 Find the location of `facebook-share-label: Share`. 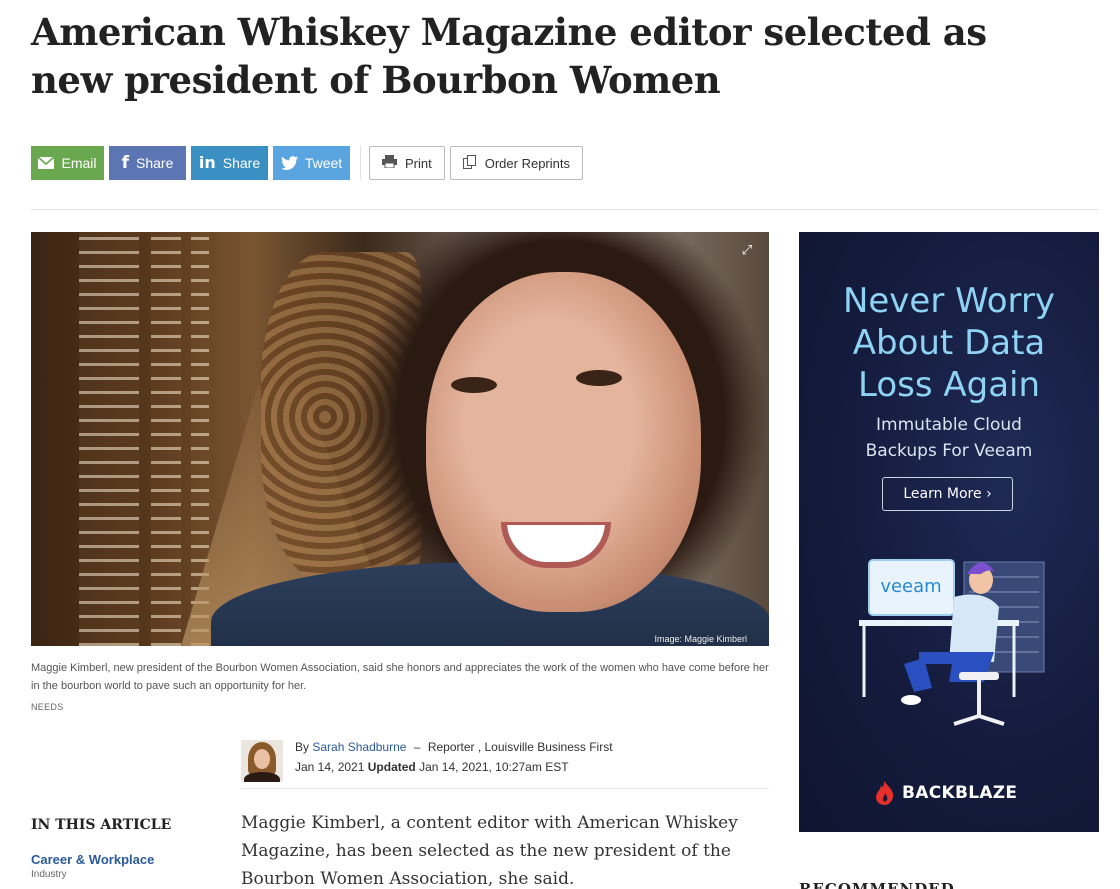

facebook-share-label: Share is located at coordinates (155, 163).